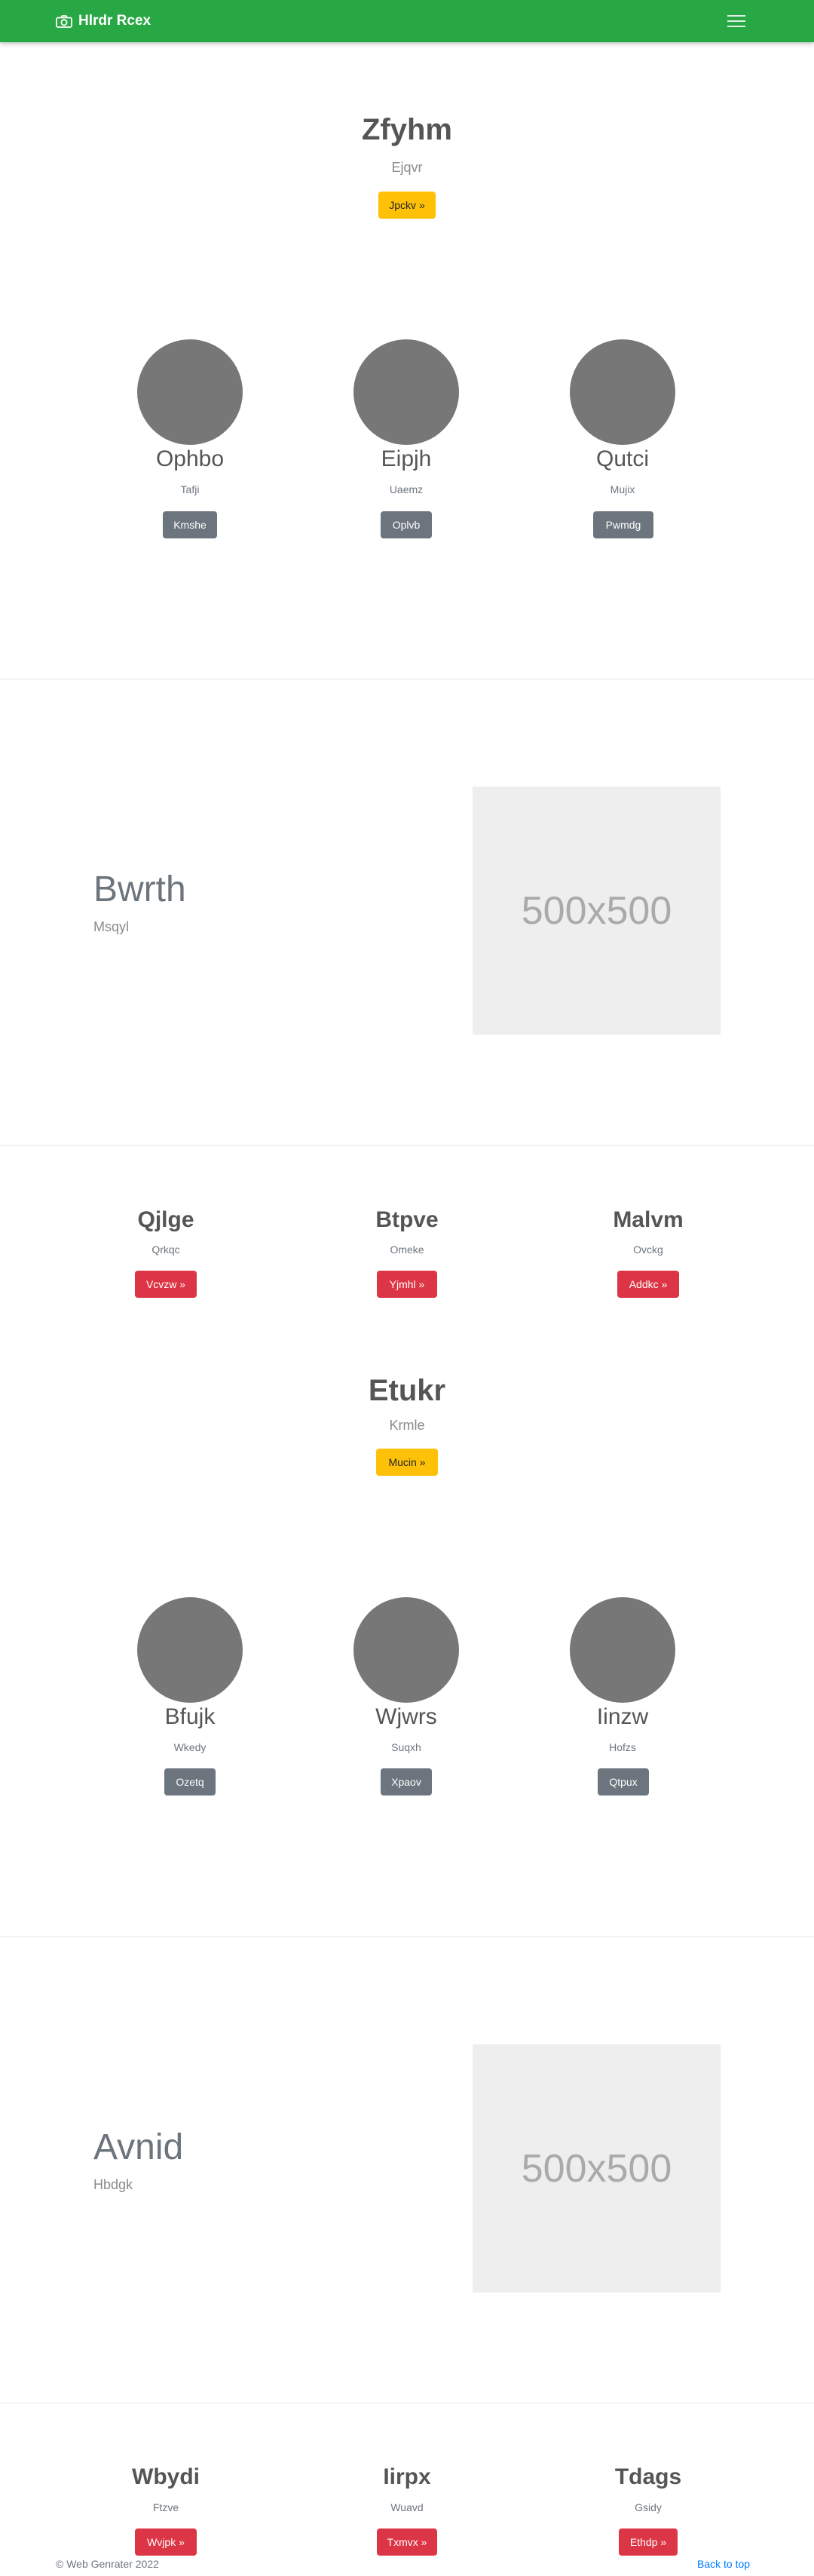 The height and width of the screenshot is (2576, 814). I want to click on column-subtitle: Omeke, so click(407, 1250).